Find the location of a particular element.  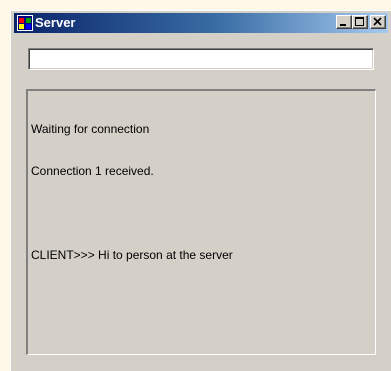

close-icon is located at coordinates (377, 21).